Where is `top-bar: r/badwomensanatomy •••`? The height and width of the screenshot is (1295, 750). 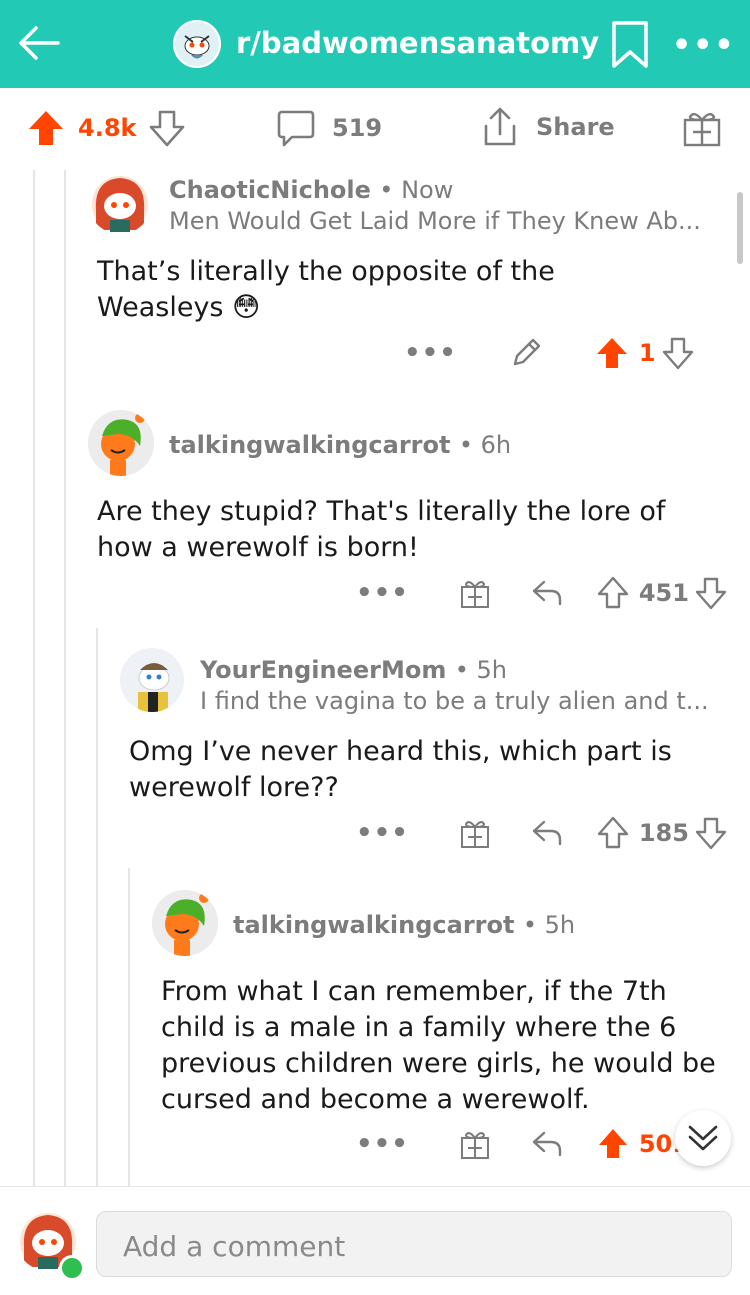 top-bar: r/badwomensanatomy ••• is located at coordinates (375, 44).